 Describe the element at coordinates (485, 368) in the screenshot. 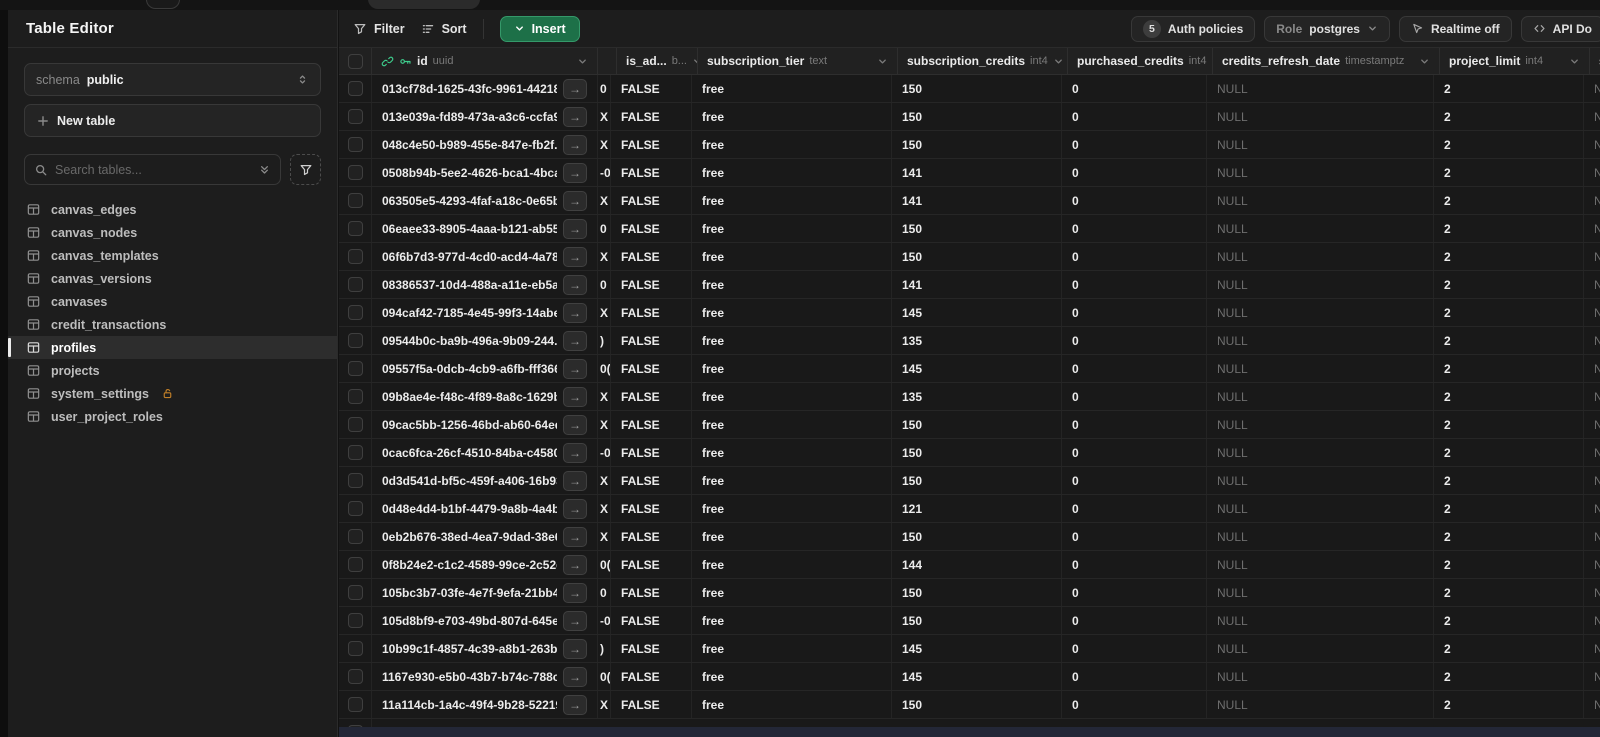

I see `cell-id: 09557f5a-0dcb-4cb9-a6fb-fff366... →` at that location.